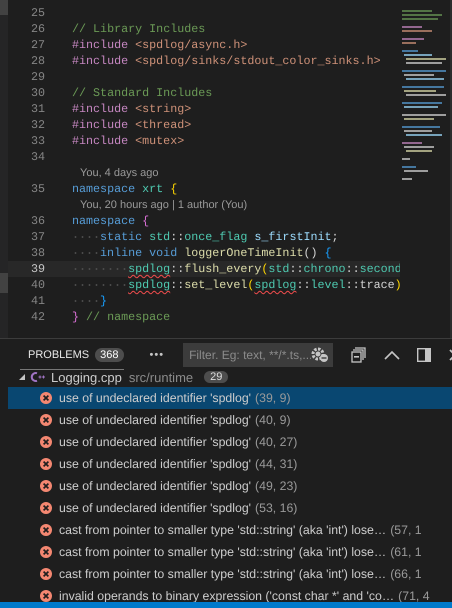  I want to click on problem-item: use of undeclared identifier 'spdlog' (53, 16), so click(230, 508).